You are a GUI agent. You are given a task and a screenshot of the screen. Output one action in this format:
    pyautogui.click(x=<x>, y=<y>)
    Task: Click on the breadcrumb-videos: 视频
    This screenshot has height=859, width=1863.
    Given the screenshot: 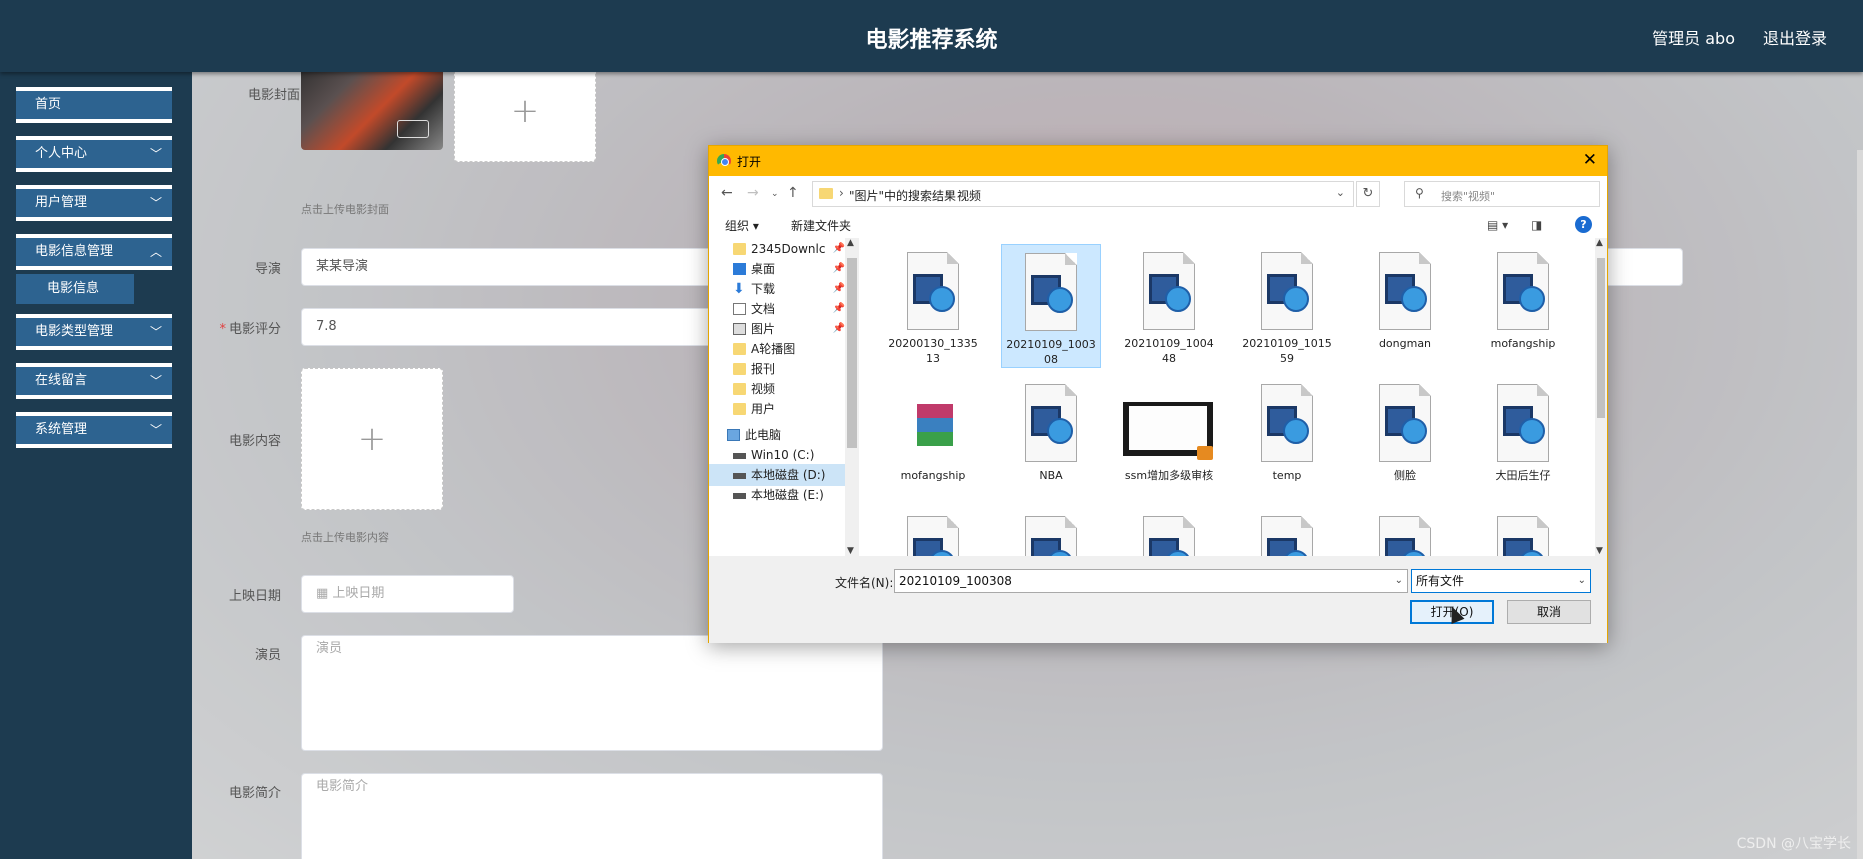 What is the action you would take?
    pyautogui.click(x=969, y=195)
    